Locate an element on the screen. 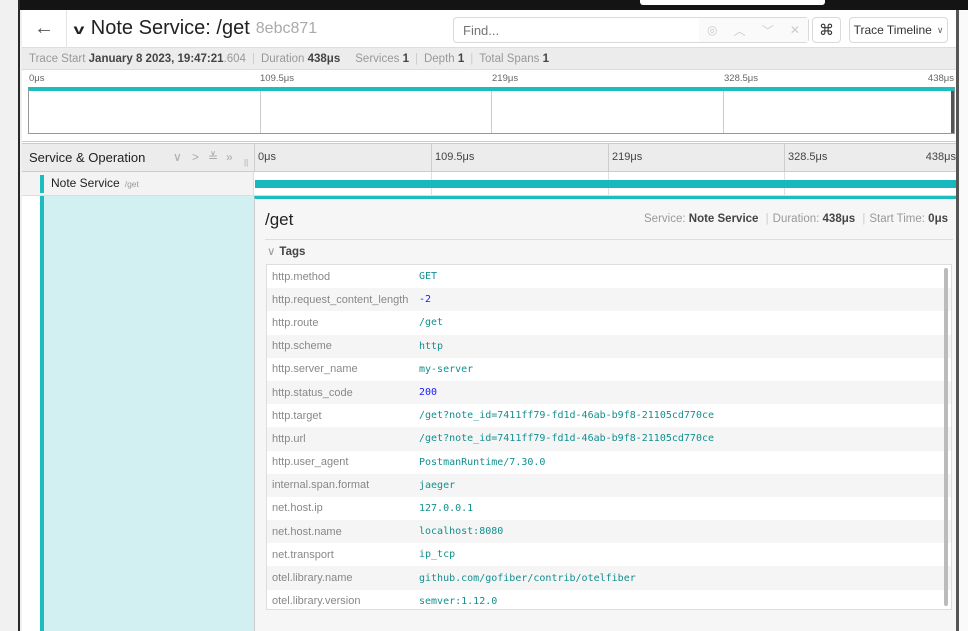 Image resolution: width=968 pixels, height=631 pixels. minimap-tick: 328.5μs is located at coordinates (741, 78).